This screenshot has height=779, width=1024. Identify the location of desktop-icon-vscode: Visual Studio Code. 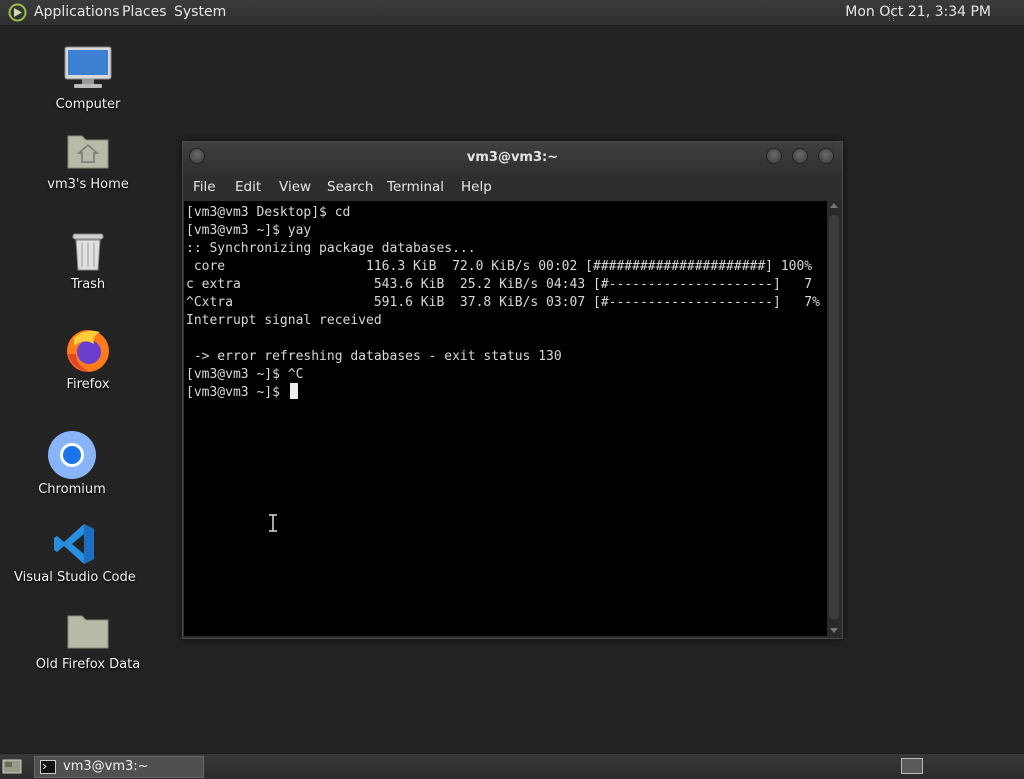
(75, 554).